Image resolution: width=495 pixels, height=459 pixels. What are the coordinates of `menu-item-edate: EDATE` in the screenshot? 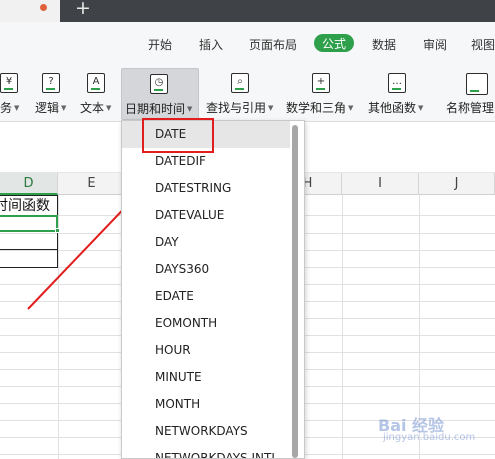 It's located at (206, 296).